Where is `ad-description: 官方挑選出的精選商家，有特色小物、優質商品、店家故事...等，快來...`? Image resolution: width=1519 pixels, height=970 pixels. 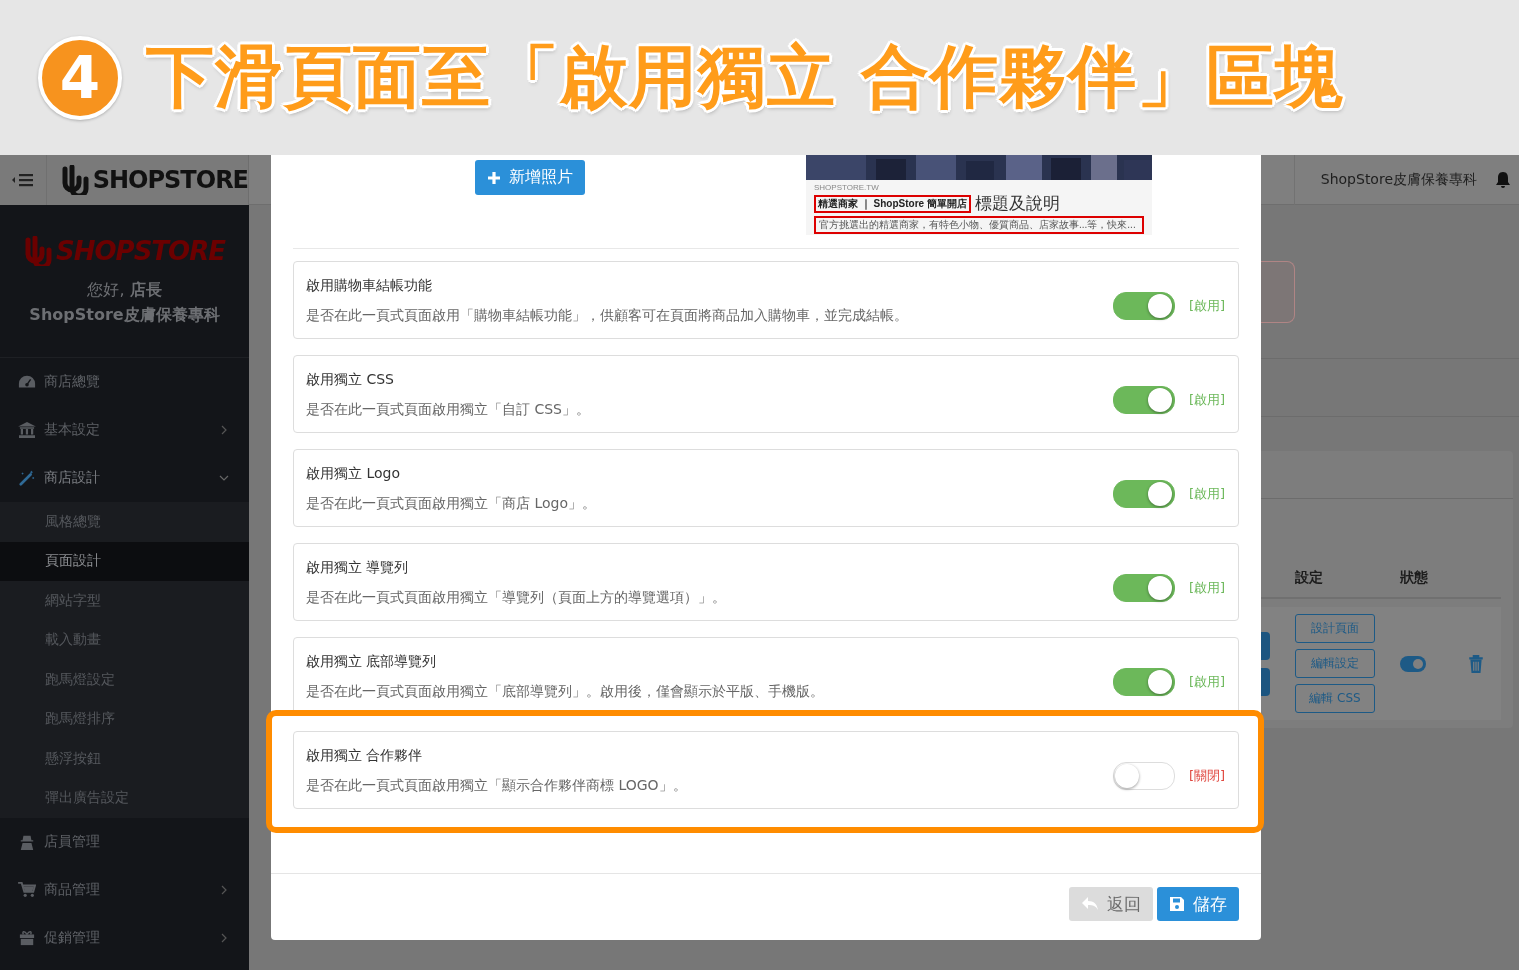 ad-description: 官方挑選出的精選商家，有特色小物、優質商品、店家故事...等，快來... is located at coordinates (979, 225).